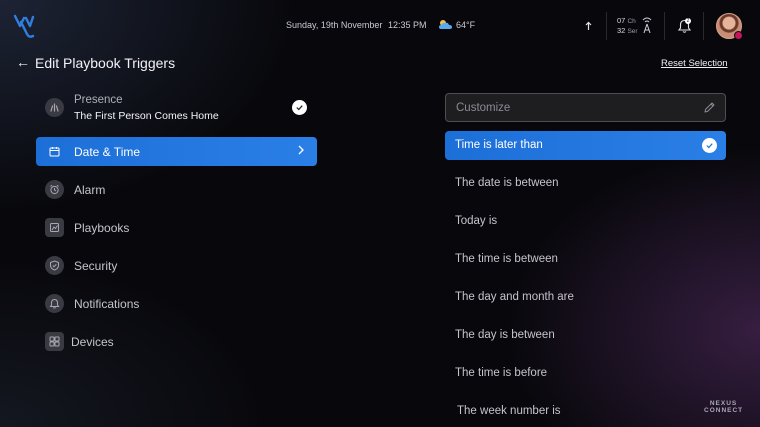 The image size is (760, 427). What do you see at coordinates (445, 24) in the screenshot?
I see `weather-cloud-icon` at bounding box center [445, 24].